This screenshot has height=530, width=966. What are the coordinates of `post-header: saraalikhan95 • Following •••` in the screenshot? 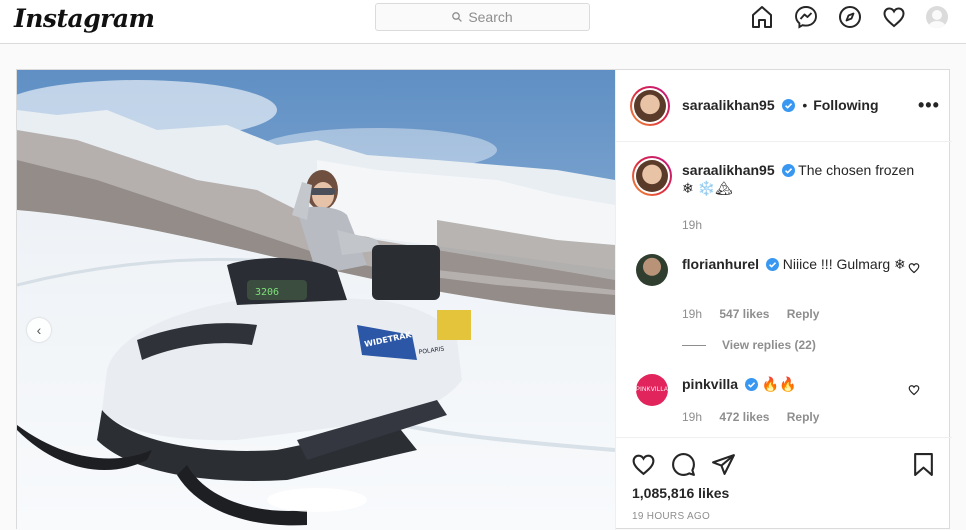 It's located at (784, 106).